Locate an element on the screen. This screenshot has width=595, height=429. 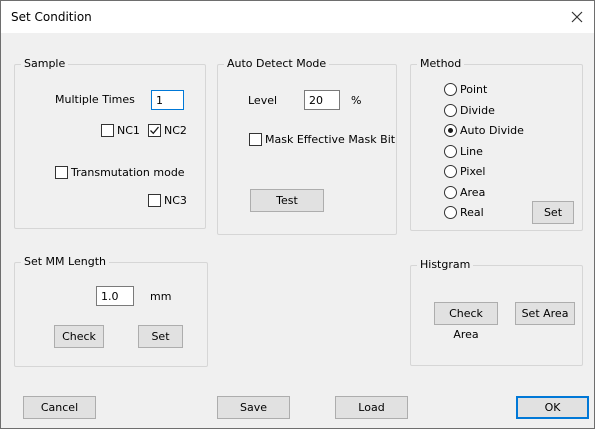
method-set-button: Set is located at coordinates (553, 212).